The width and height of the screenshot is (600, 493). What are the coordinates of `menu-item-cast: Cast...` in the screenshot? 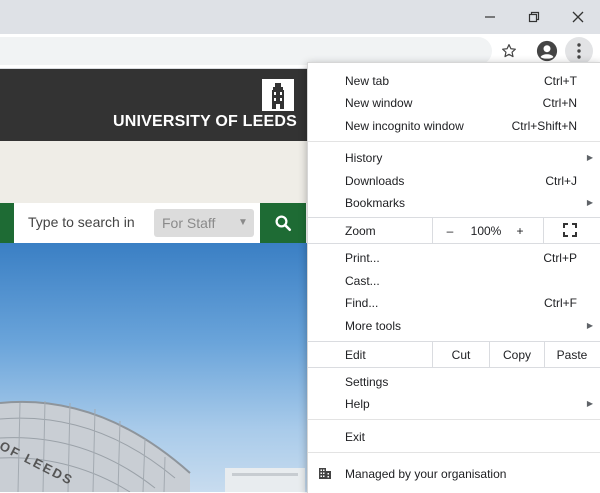 It's located at (454, 281).